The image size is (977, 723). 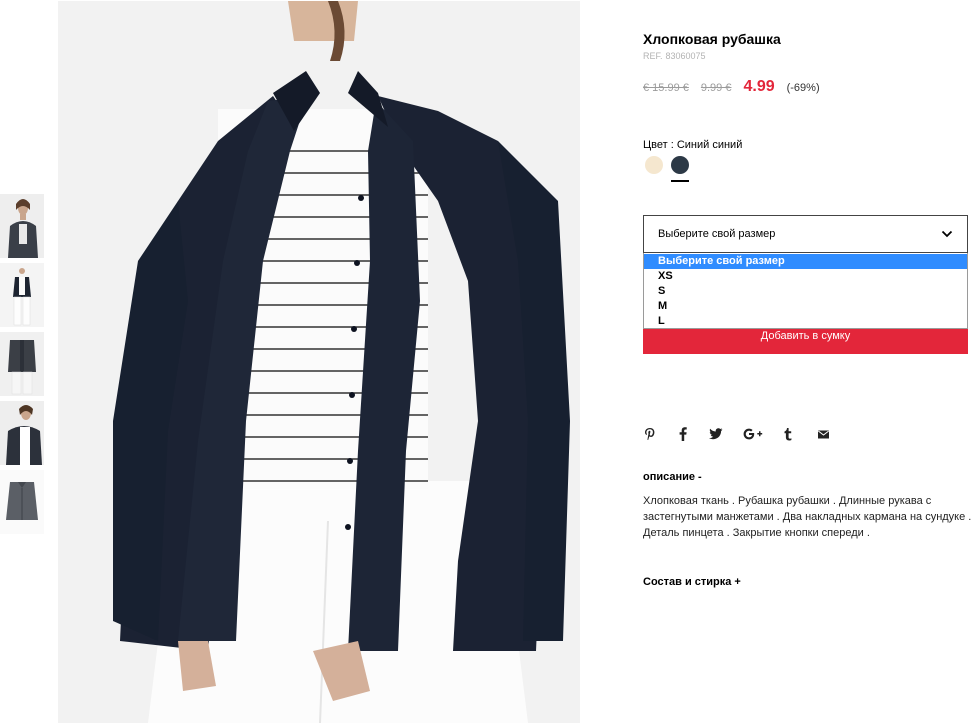 I want to click on size-option-xs: XS, so click(x=805, y=276).